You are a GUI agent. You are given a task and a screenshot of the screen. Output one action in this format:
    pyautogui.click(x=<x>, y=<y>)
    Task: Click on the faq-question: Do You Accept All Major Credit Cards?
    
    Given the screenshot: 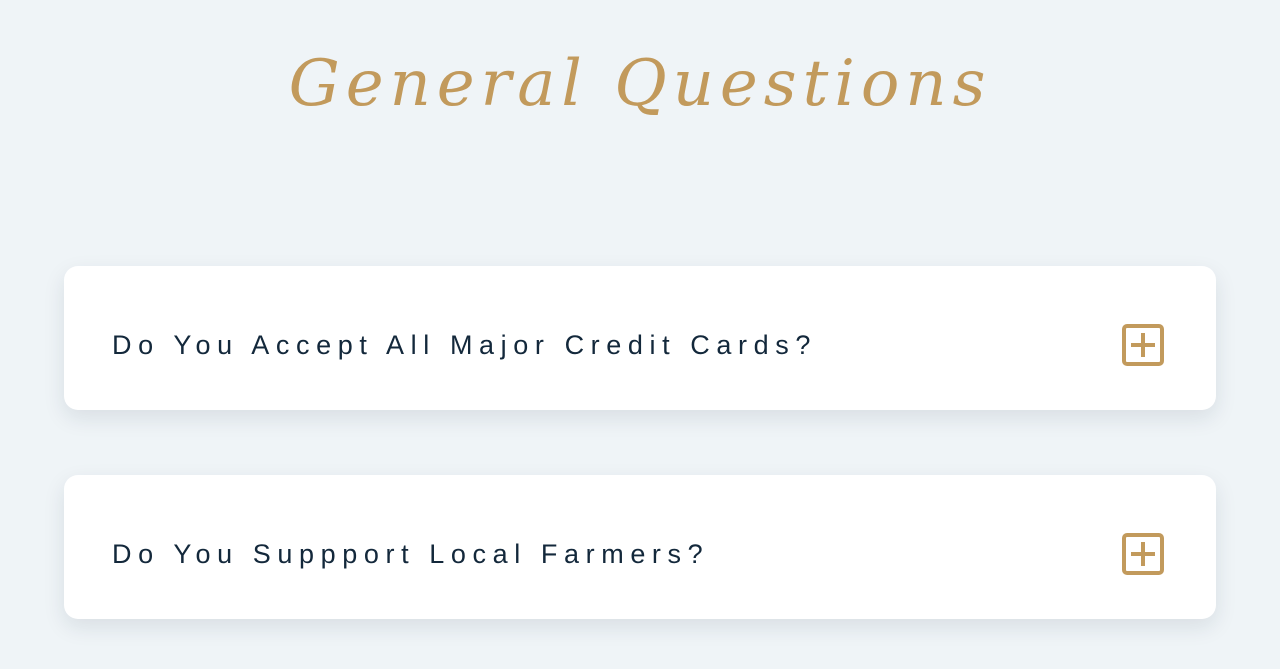 What is the action you would take?
    pyautogui.click(x=464, y=345)
    